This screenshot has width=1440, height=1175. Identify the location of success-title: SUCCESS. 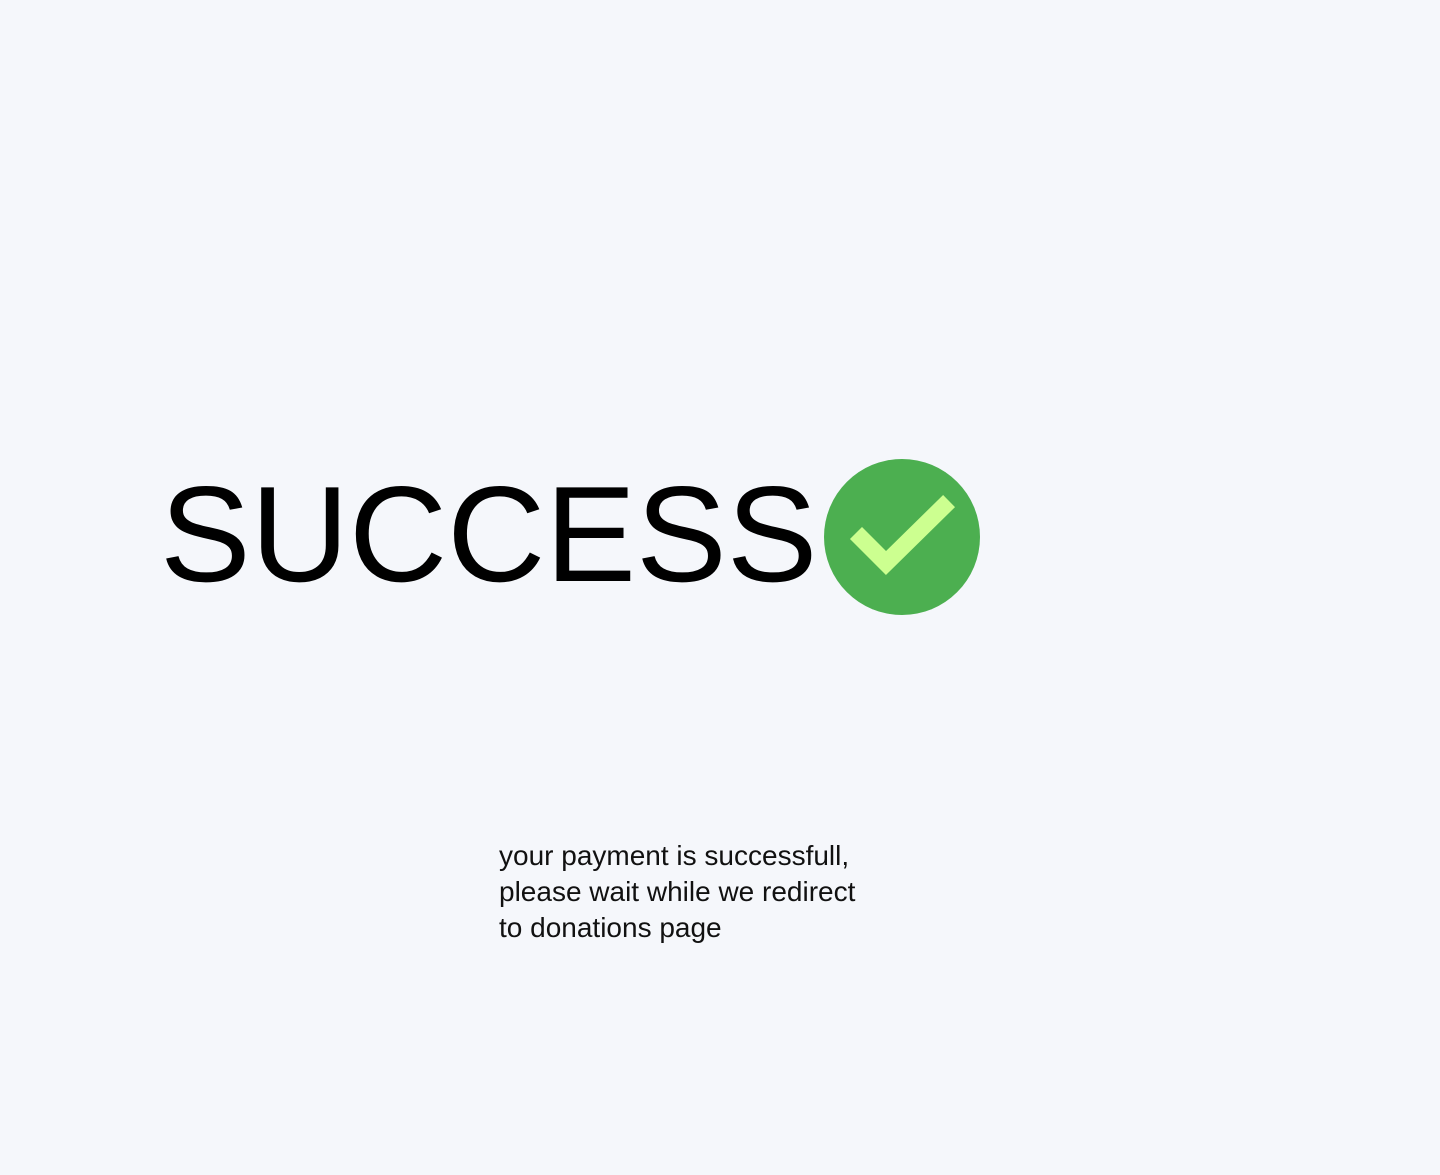
(489, 534).